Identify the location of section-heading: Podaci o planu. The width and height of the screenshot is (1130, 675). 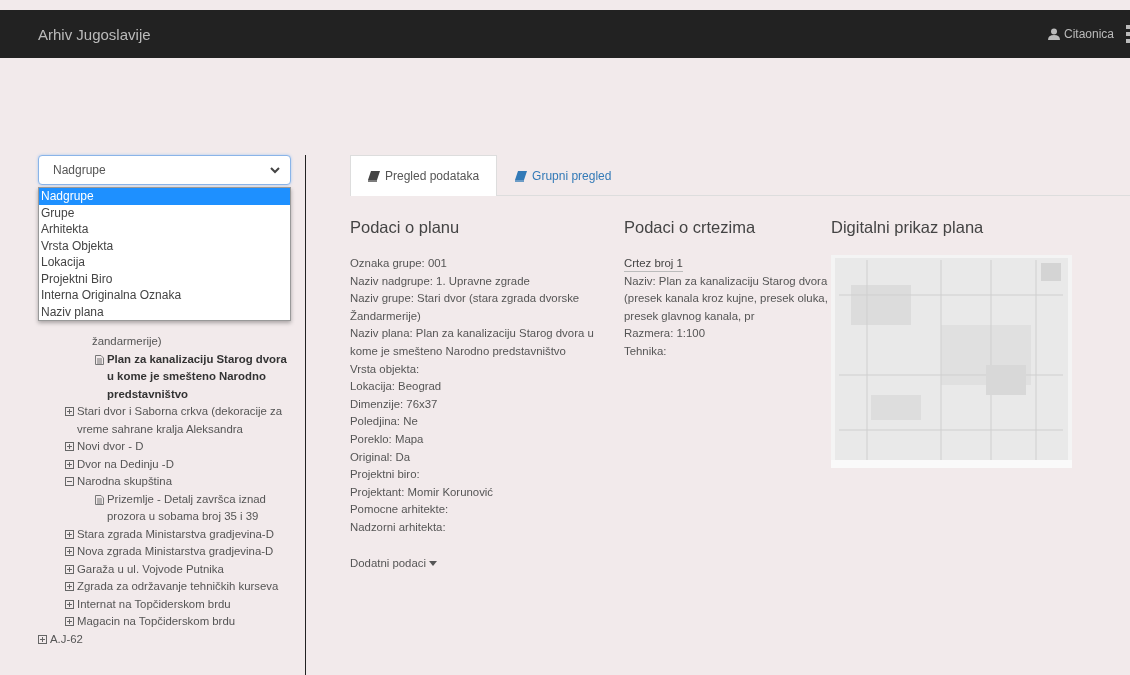
(405, 227).